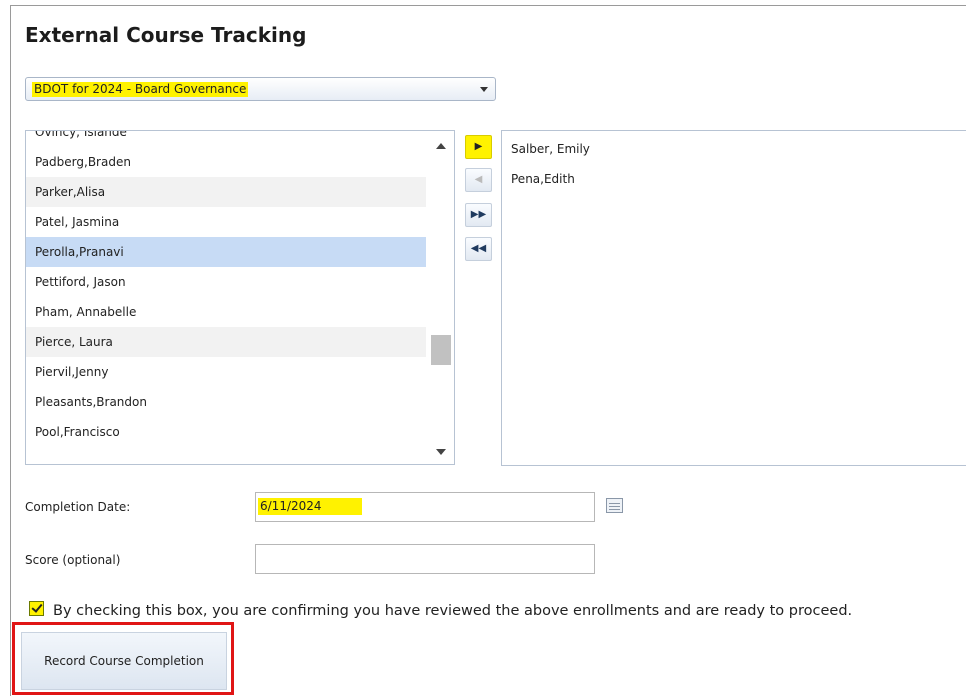 This screenshot has height=696, width=966. Describe the element at coordinates (73, 560) in the screenshot. I see `score-label: Score (optional)` at that location.